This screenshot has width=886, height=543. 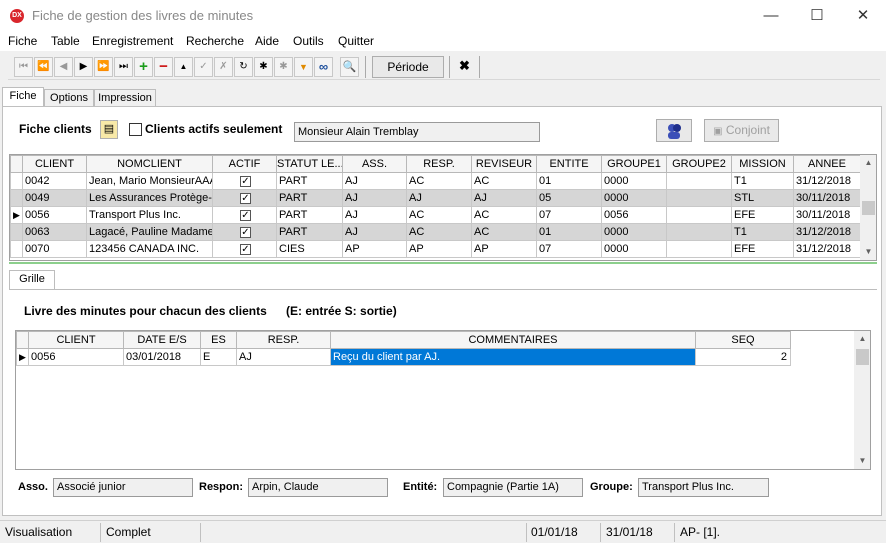 I want to click on search-icon: 🔍, so click(x=349, y=67).